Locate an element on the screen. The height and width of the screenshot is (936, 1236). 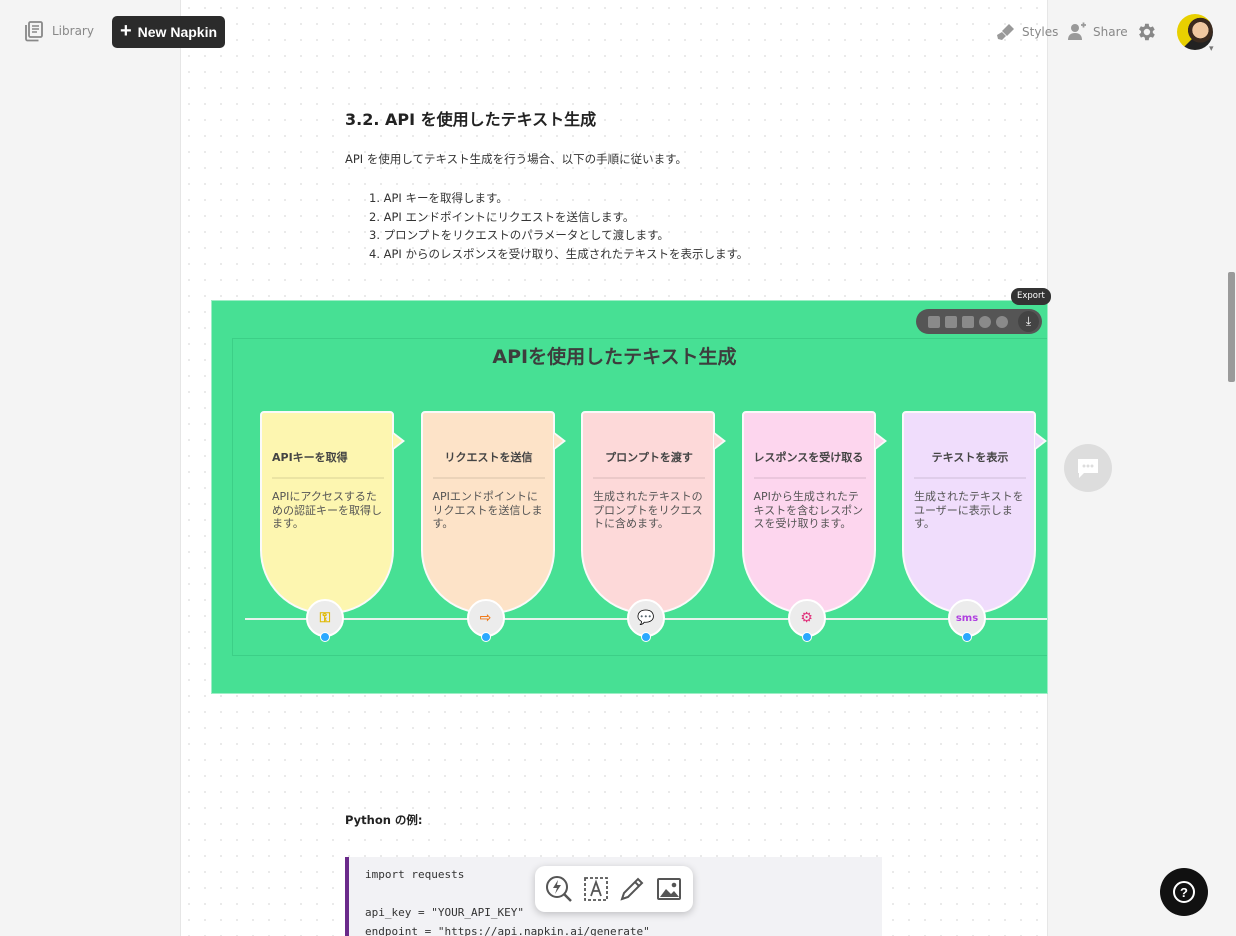
intro-paragraph: API を使用してテキスト生成を行う場合、以下の手順に従います。 is located at coordinates (516, 159).